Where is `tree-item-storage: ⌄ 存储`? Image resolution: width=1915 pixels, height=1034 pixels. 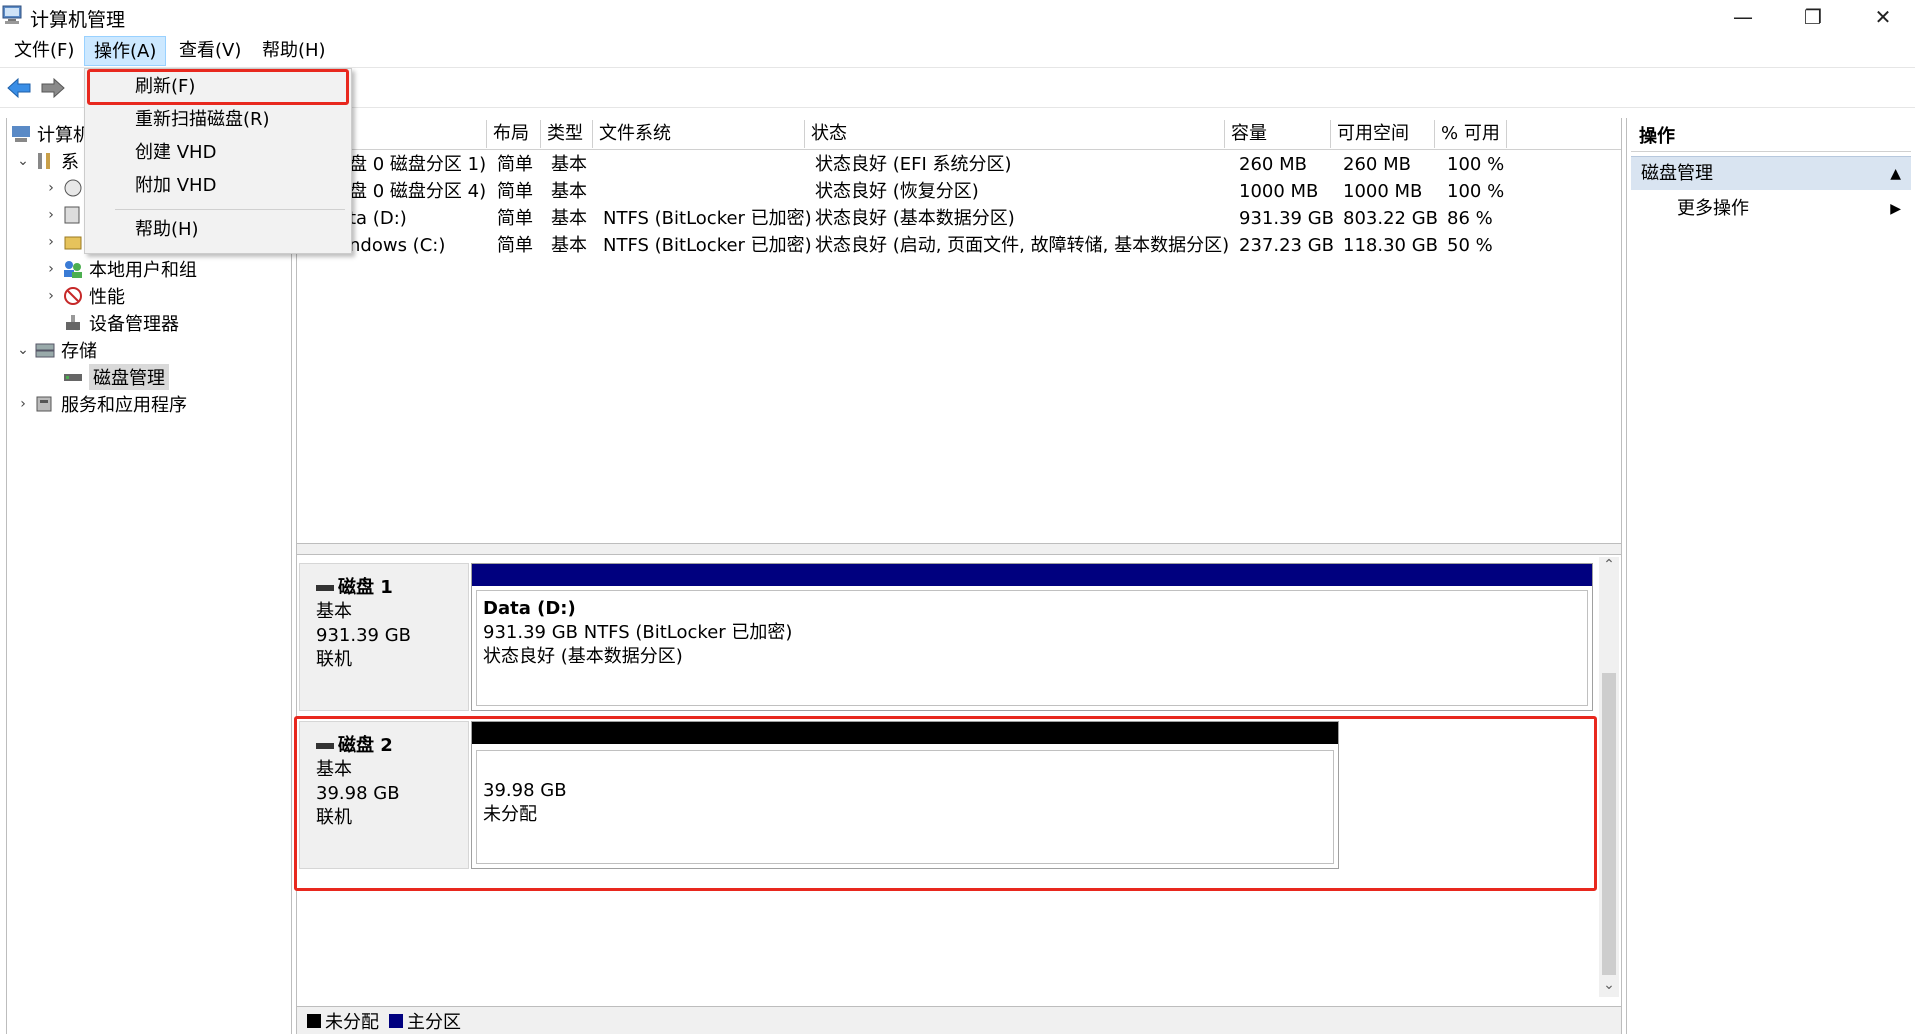
tree-item-storage: ⌄ 存储 is located at coordinates (55, 349).